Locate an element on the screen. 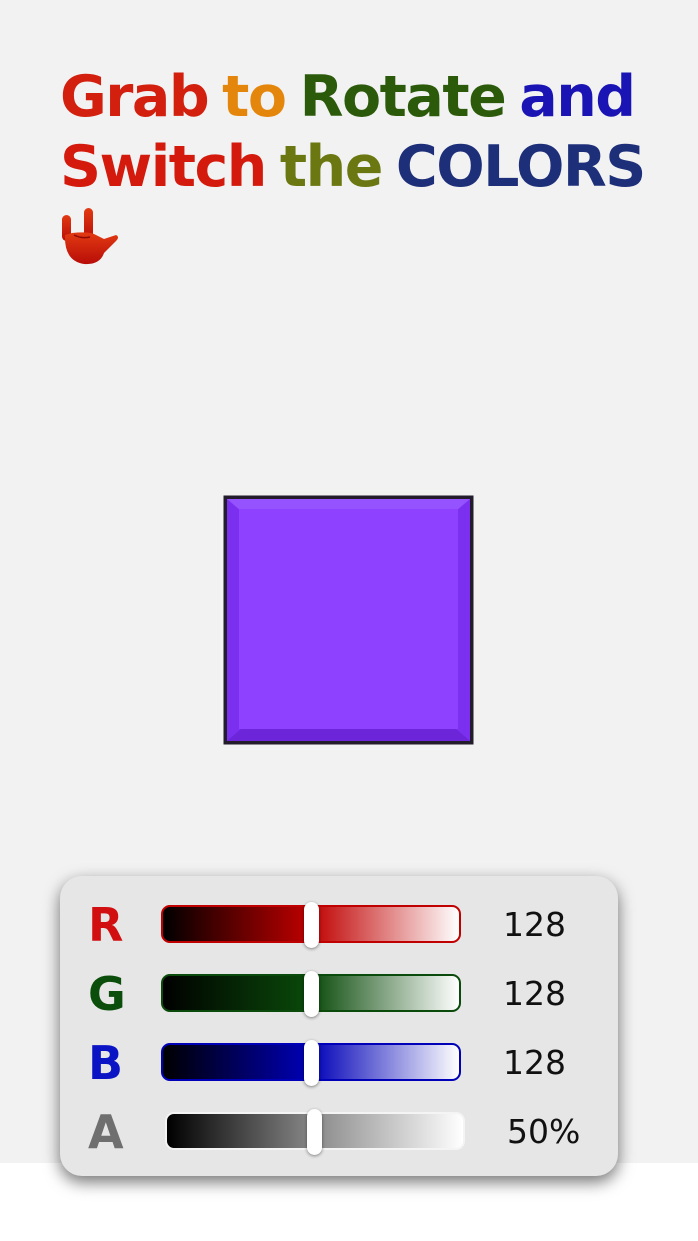 Image resolution: width=698 pixels, height=1241 pixels. slider-row-alpha: A 50% is located at coordinates (339, 1132).